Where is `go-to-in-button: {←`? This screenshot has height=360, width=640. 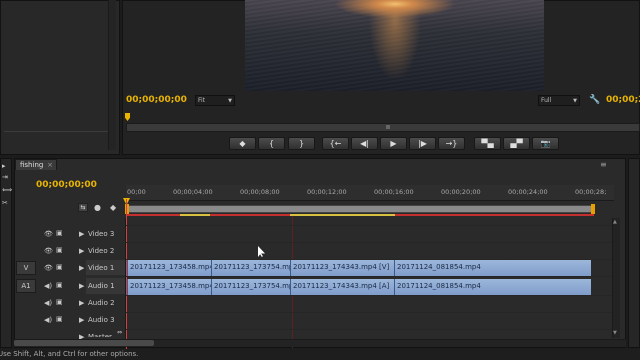
go-to-in-button: {← is located at coordinates (335, 143).